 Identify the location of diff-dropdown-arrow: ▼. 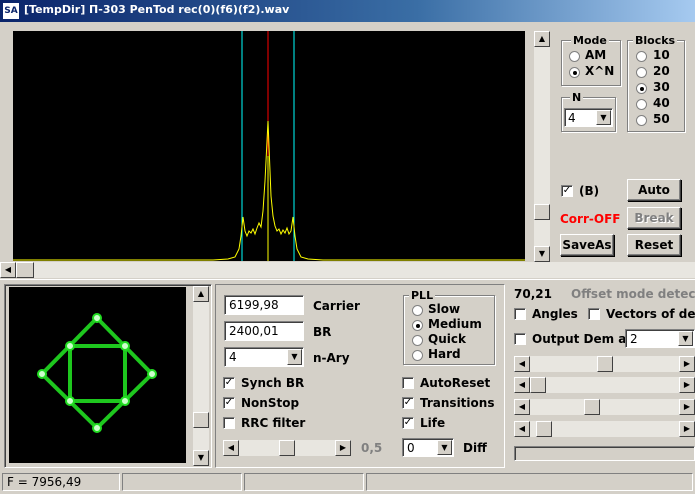
(444, 447).